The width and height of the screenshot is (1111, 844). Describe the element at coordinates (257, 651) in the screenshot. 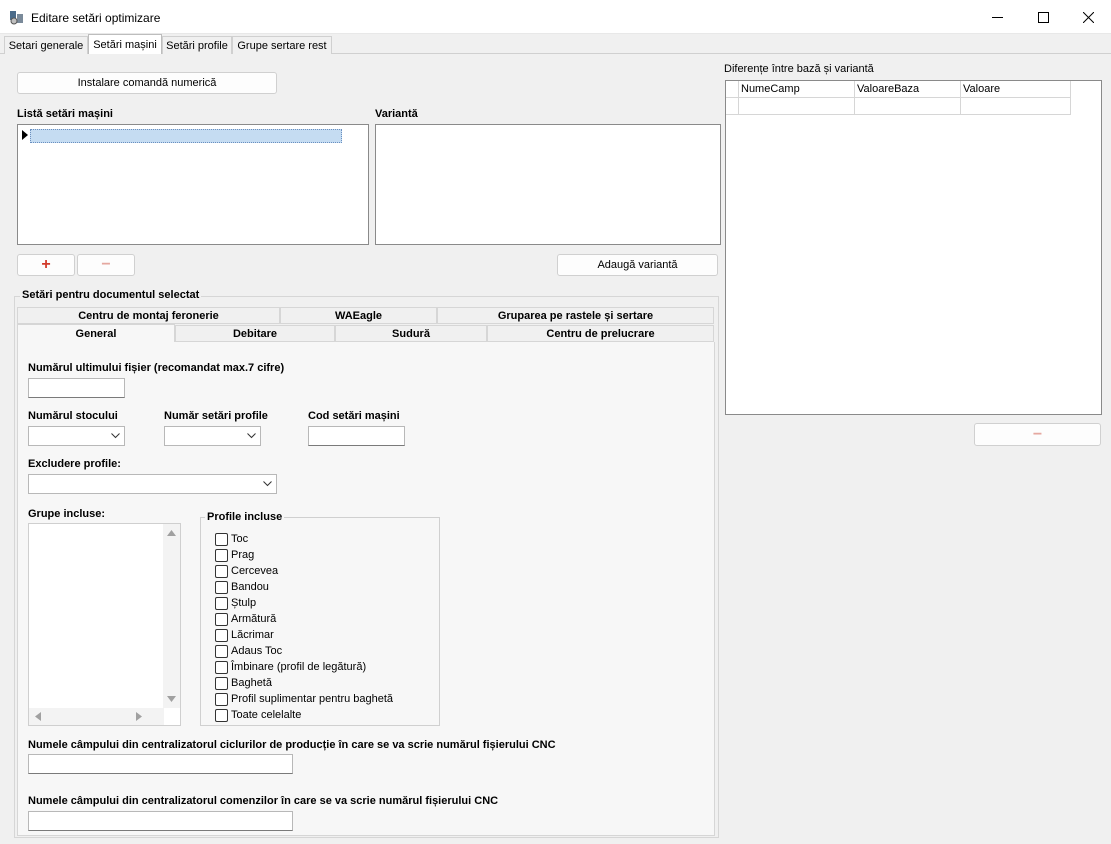

I see `checkbox-label: Adaus Toc` at that location.